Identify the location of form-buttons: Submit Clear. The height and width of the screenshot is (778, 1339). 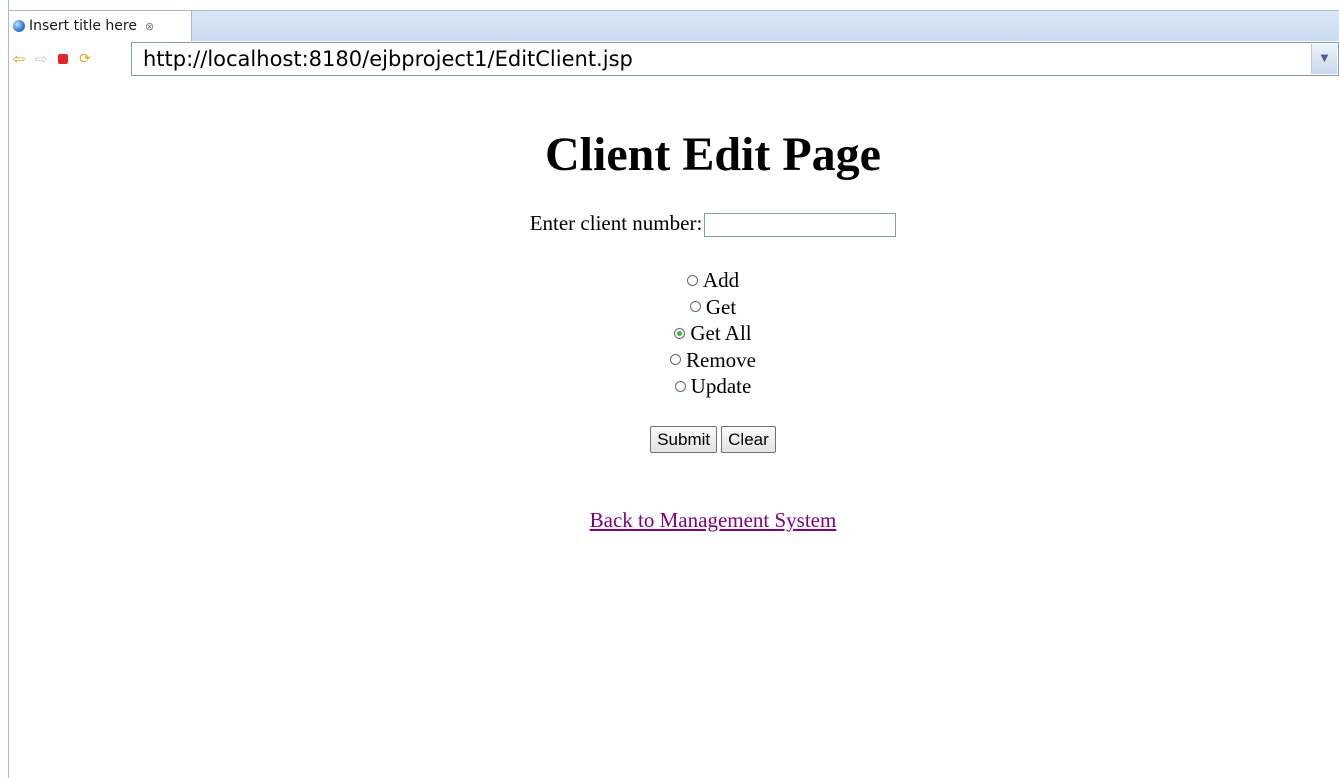
(674, 439).